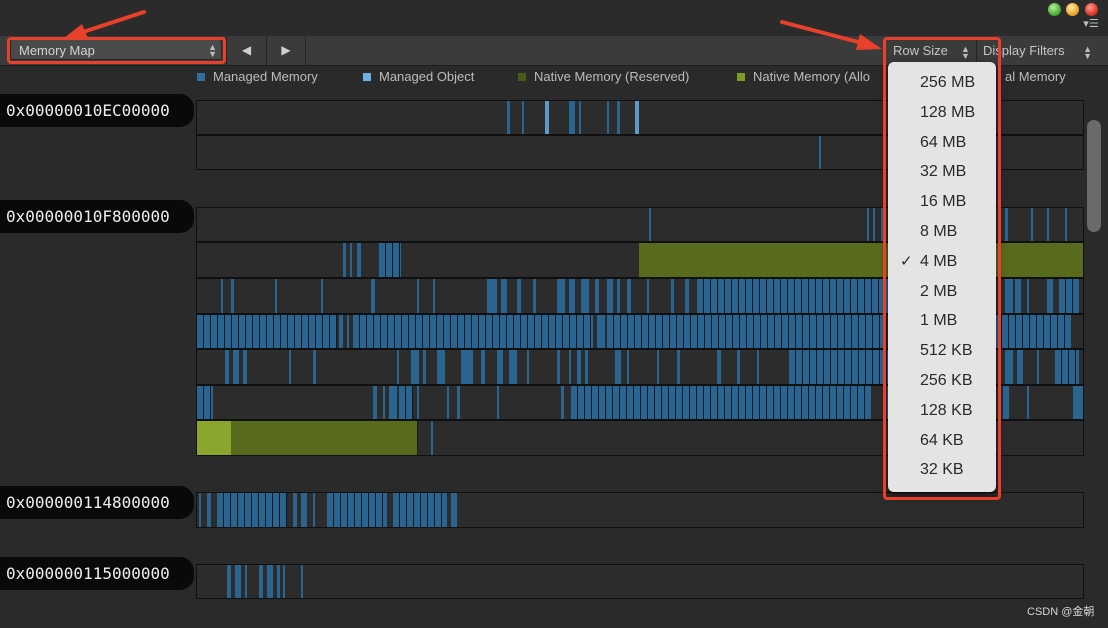 This screenshot has width=1108, height=628. What do you see at coordinates (640, 581) in the screenshot?
I see `memory-row` at bounding box center [640, 581].